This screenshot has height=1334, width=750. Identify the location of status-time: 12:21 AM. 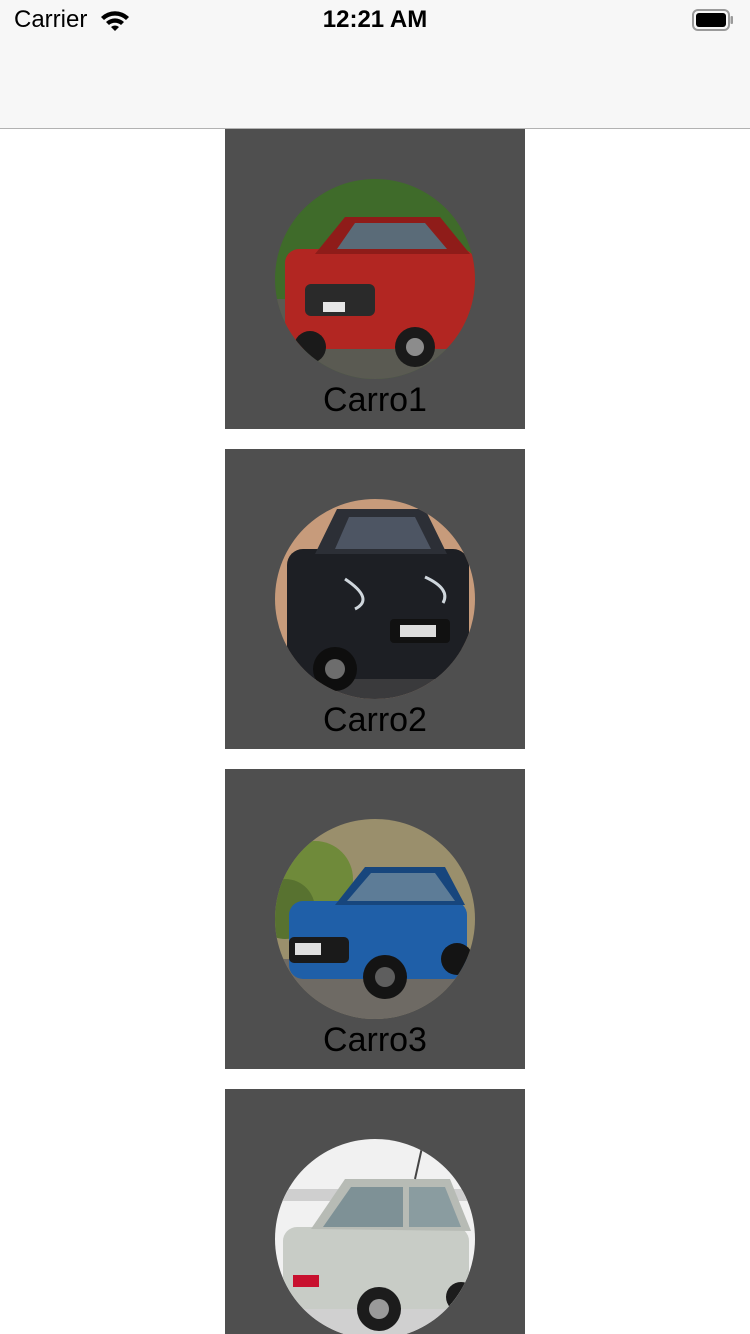
(375, 19).